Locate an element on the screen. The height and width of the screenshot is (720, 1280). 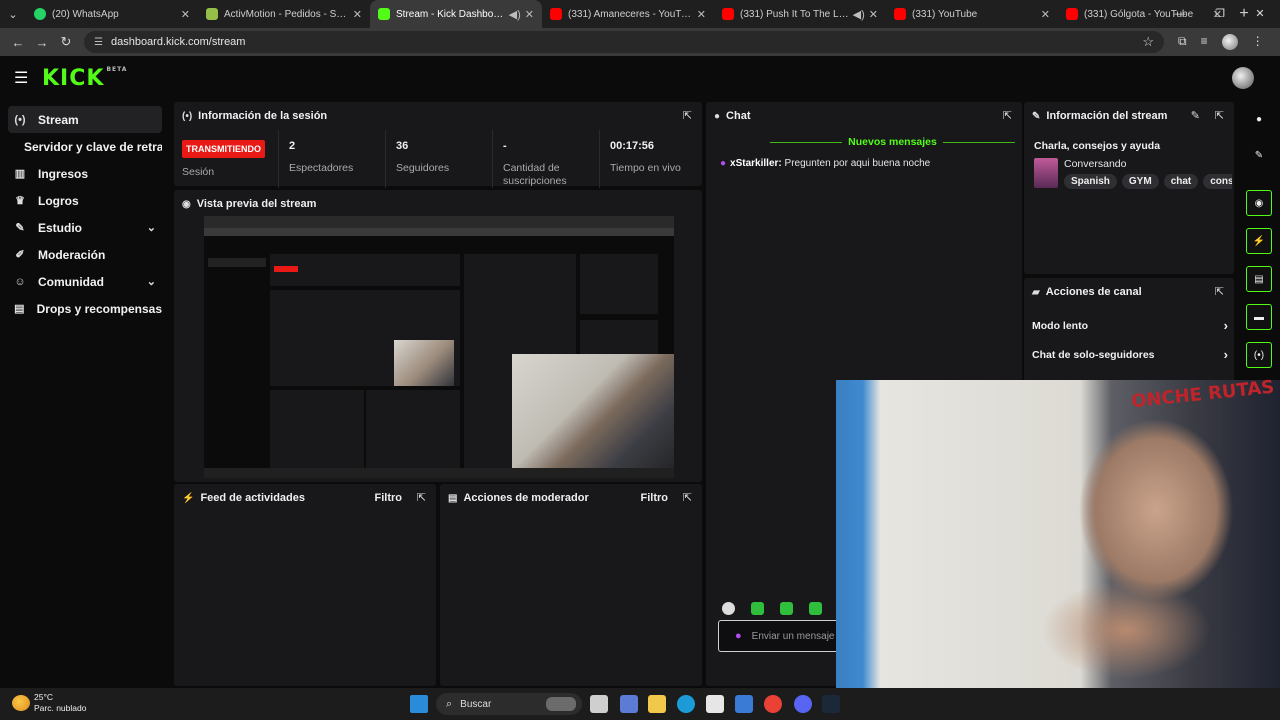
bookmark-star-icon: ☆ is located at coordinates (1148, 42).